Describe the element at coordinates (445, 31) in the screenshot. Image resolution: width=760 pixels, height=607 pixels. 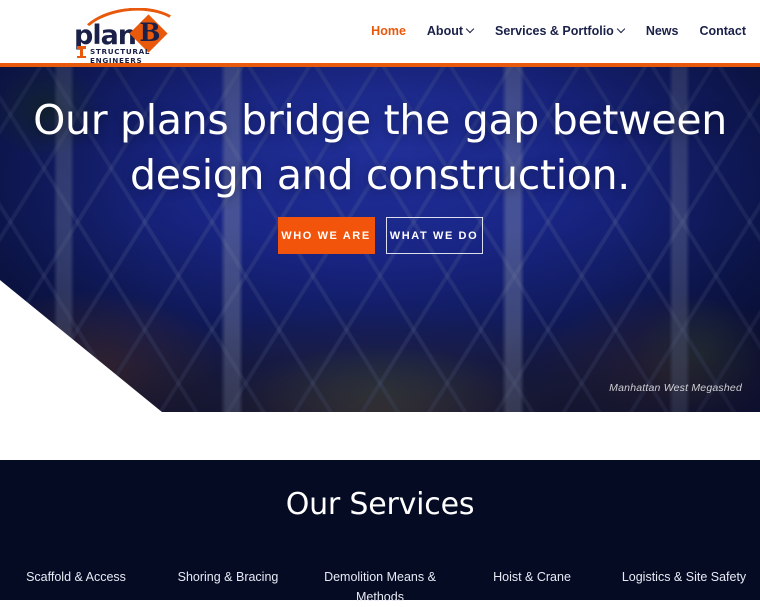
I see `nav-label-about: About` at that location.